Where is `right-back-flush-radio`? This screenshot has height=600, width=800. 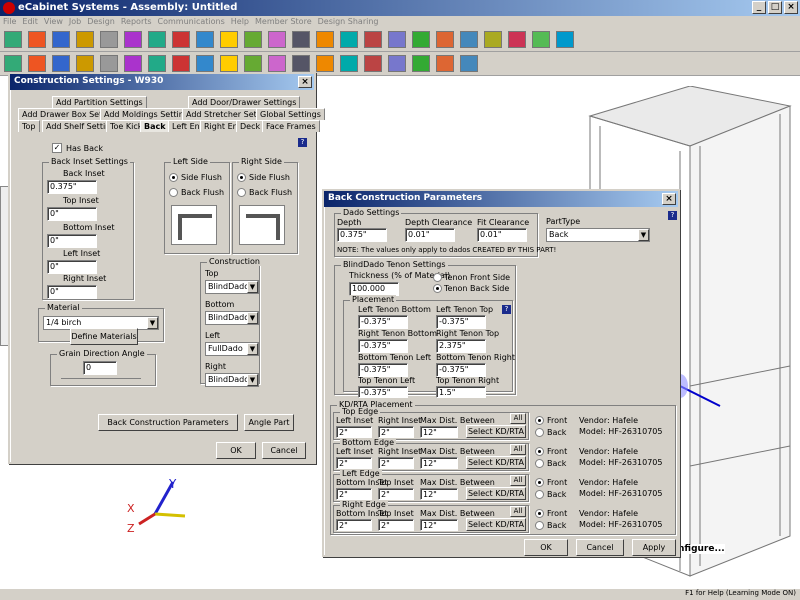 right-back-flush-radio is located at coordinates (241, 192).